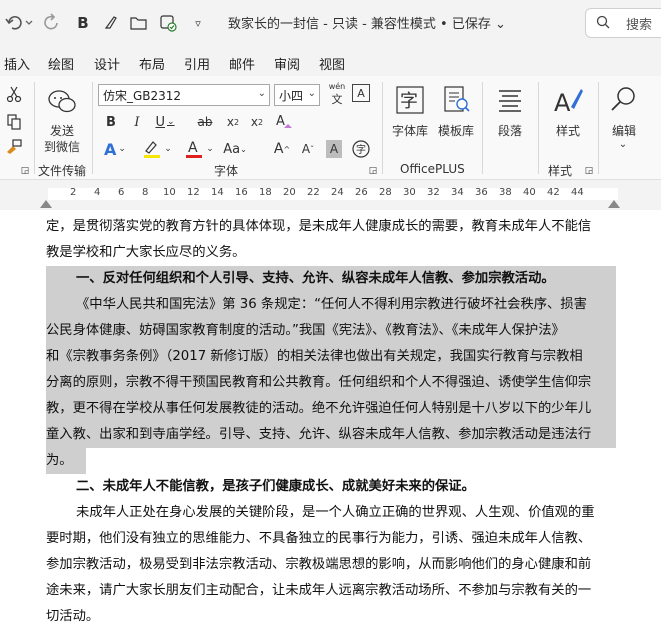 This screenshot has width=661, height=622. I want to click on title-bar: B ▿ 致家长的一封信 - 只读 - 兼容性模式 • 已保存 ⌄ 搜索, so click(330, 23).